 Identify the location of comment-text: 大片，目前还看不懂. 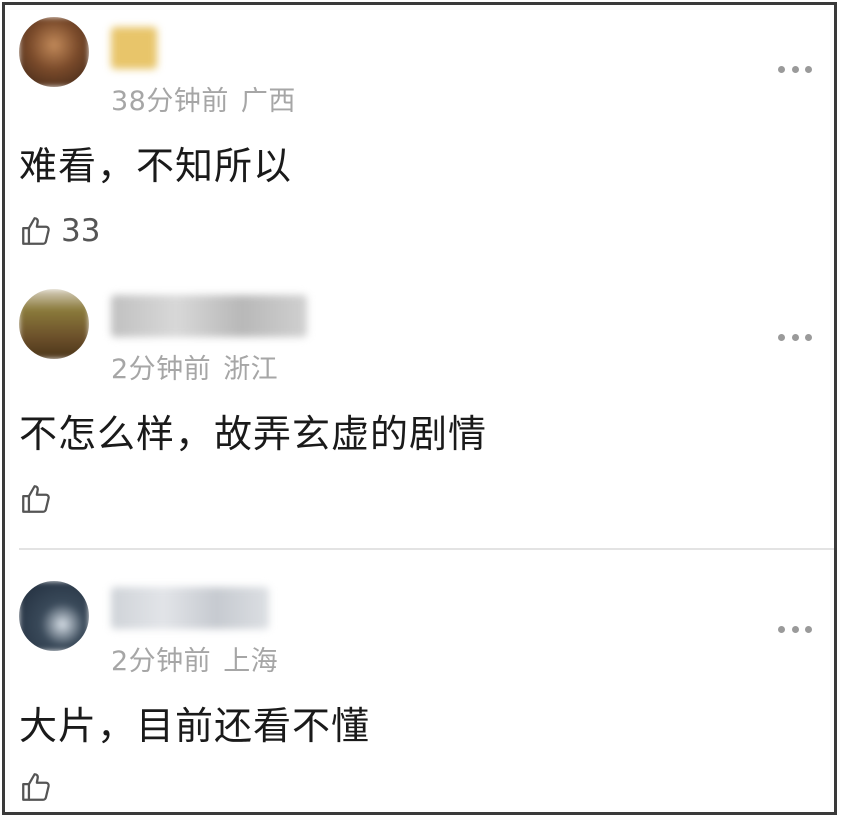
(195, 726).